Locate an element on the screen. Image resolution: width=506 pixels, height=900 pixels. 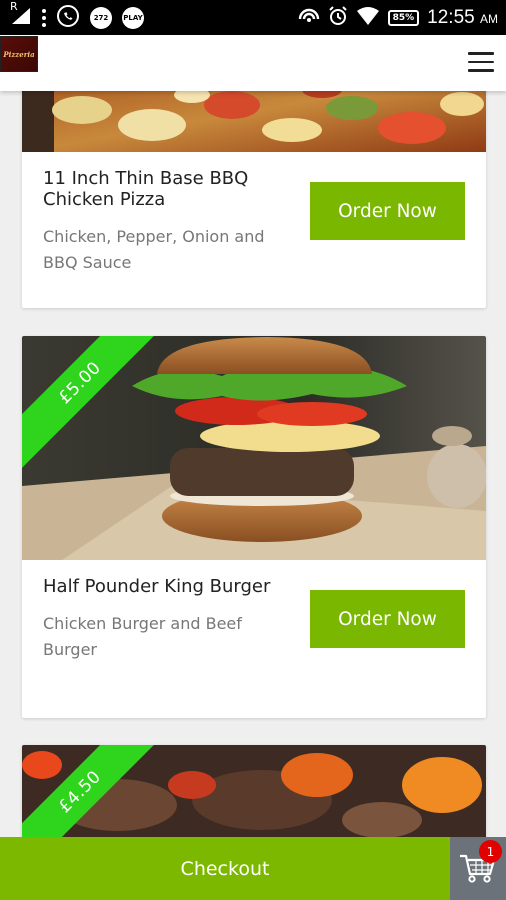
carrier-badge: R is located at coordinates (14, 6).